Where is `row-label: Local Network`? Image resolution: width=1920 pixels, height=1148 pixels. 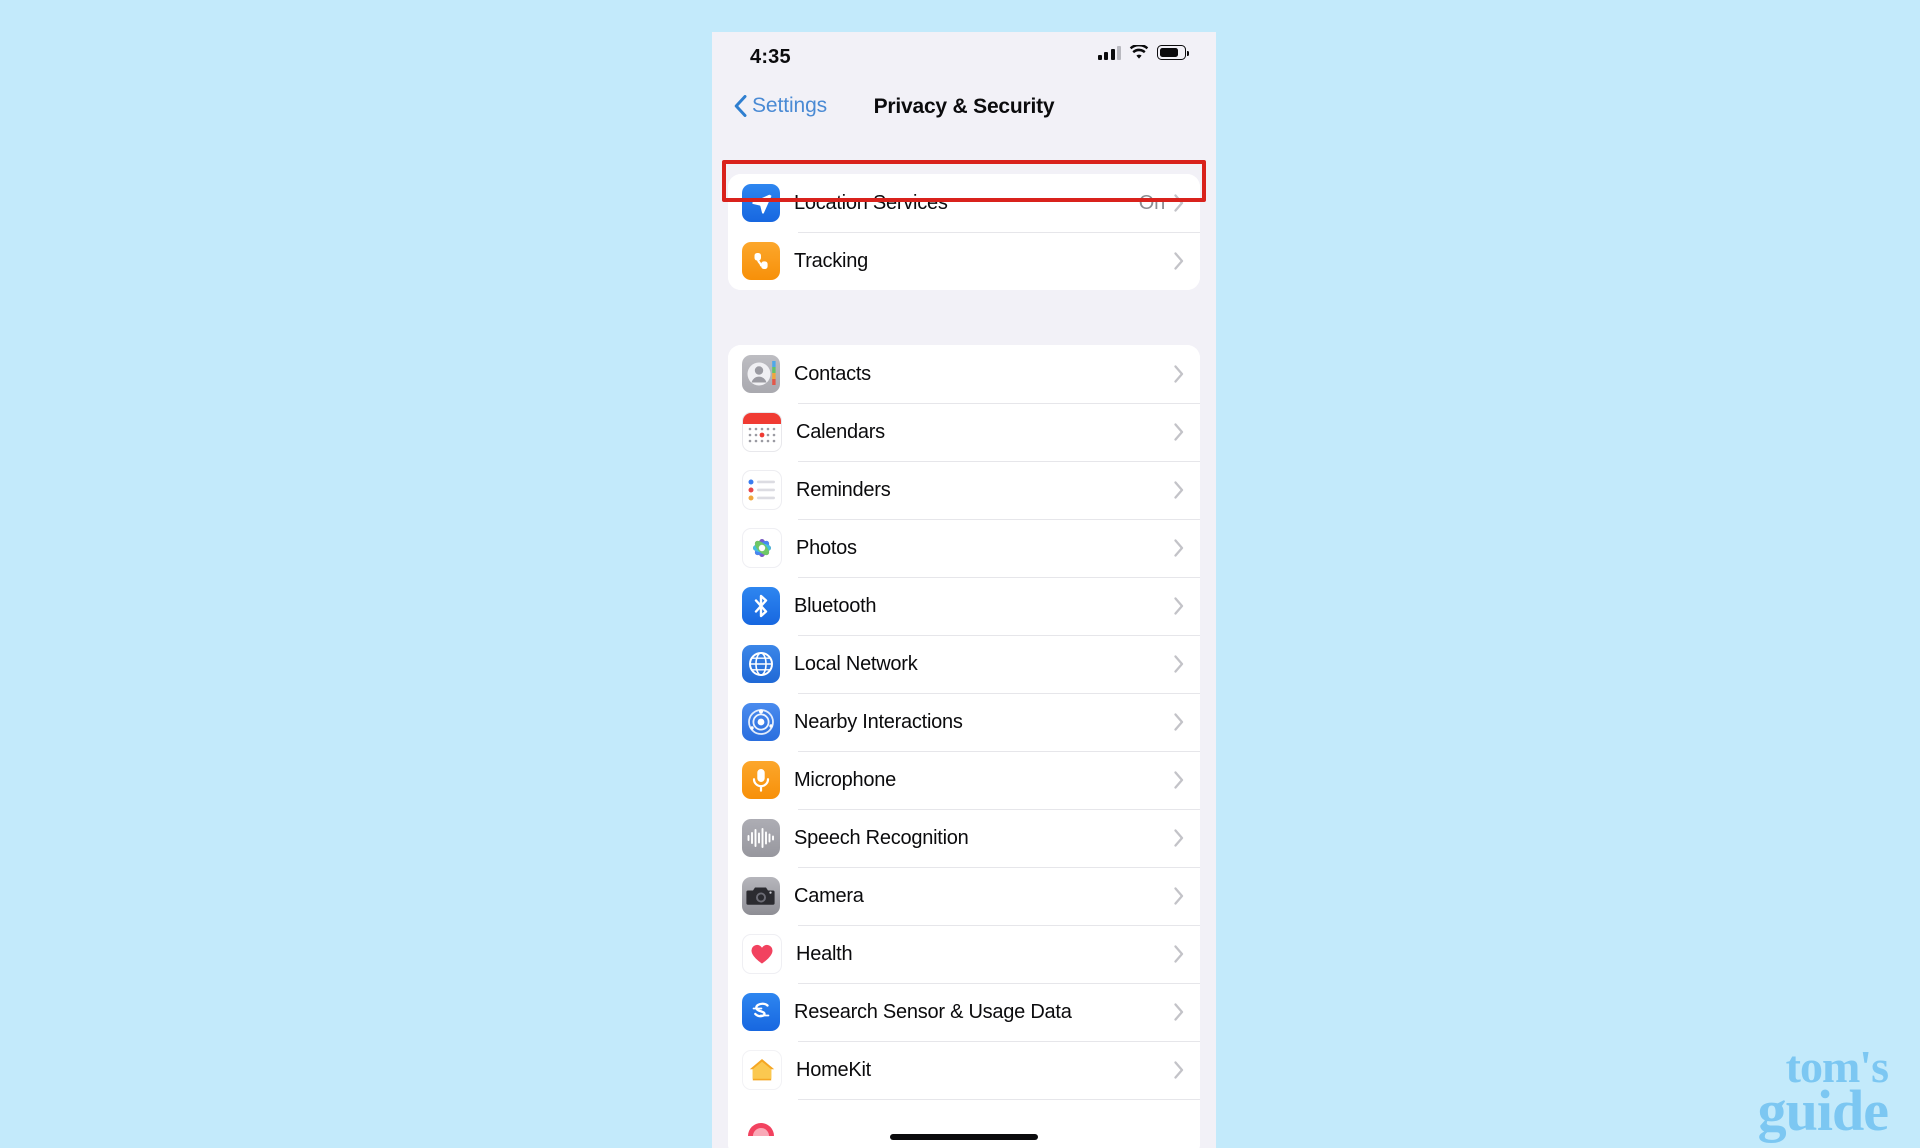 row-label: Local Network is located at coordinates (856, 663).